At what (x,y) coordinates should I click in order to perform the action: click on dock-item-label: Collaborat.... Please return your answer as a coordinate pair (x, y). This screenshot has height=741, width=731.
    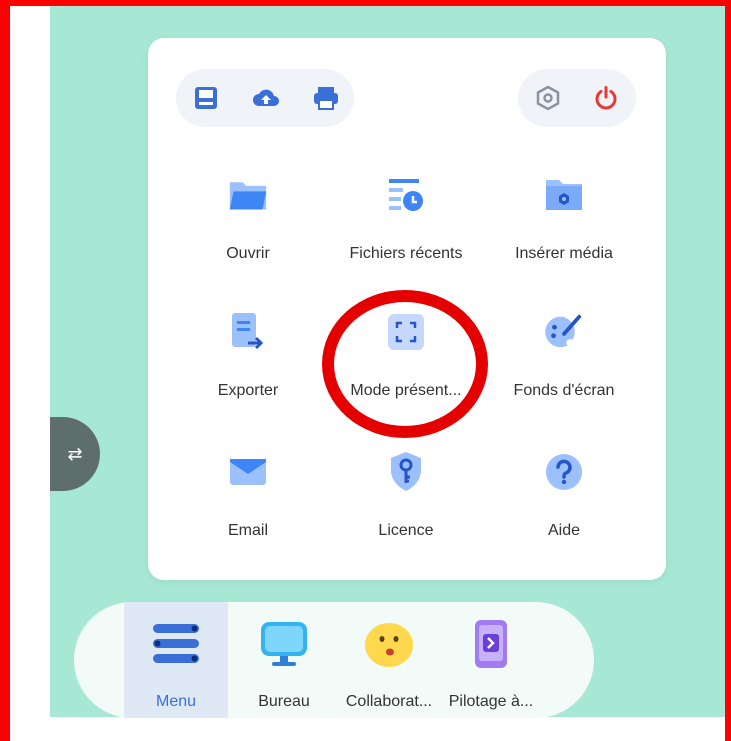
    Looking at the image, I should click on (389, 701).